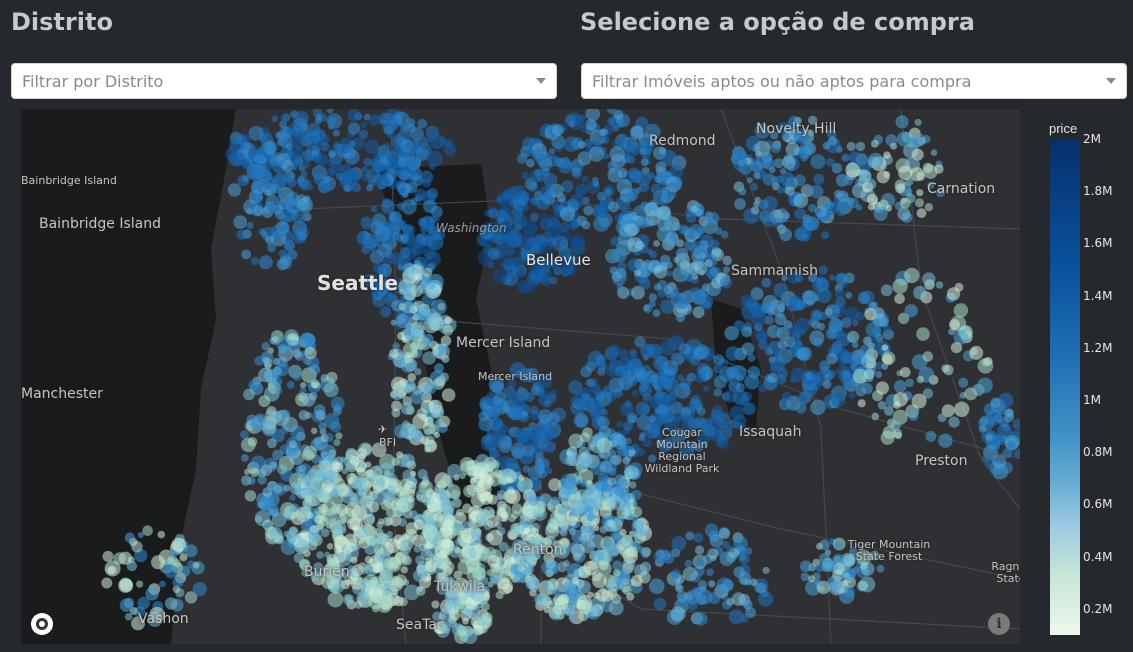  Describe the element at coordinates (1098, 191) in the screenshot. I see `colorbar-tick: 1.8M` at that location.